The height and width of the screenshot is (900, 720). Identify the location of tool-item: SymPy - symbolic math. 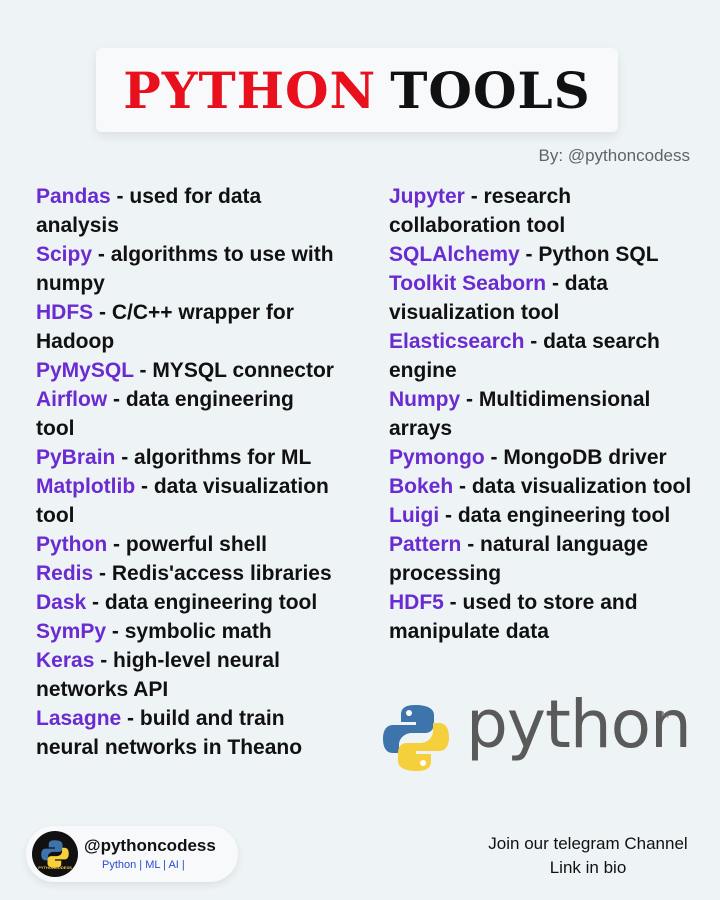
(186, 631).